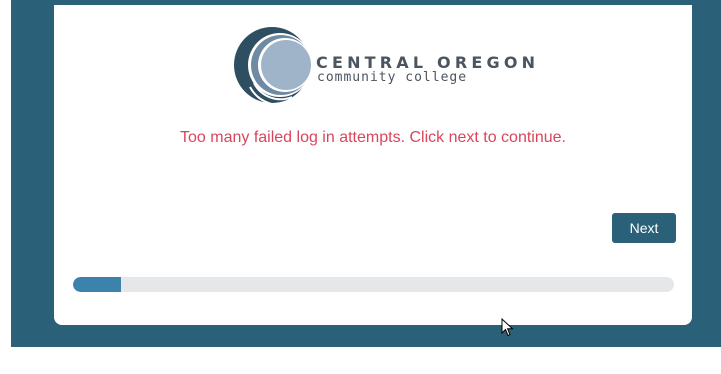 The image size is (721, 374). What do you see at coordinates (373, 284) in the screenshot?
I see `progress-bar` at bounding box center [373, 284].